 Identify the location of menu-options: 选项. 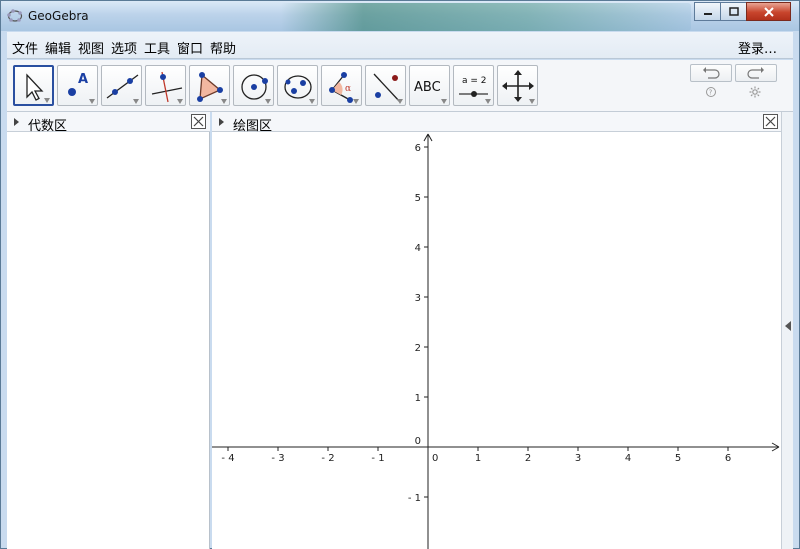
(124, 47).